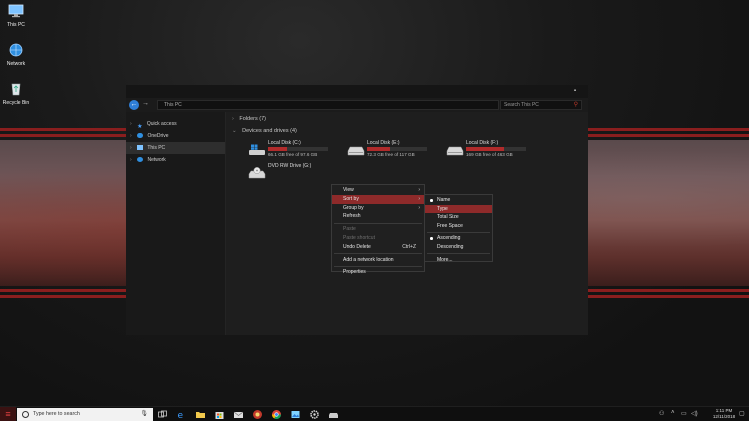 Image resolution: width=749 pixels, height=421 pixels. What do you see at coordinates (156, 148) in the screenshot?
I see `sidebar-item-label: This PC` at bounding box center [156, 148].